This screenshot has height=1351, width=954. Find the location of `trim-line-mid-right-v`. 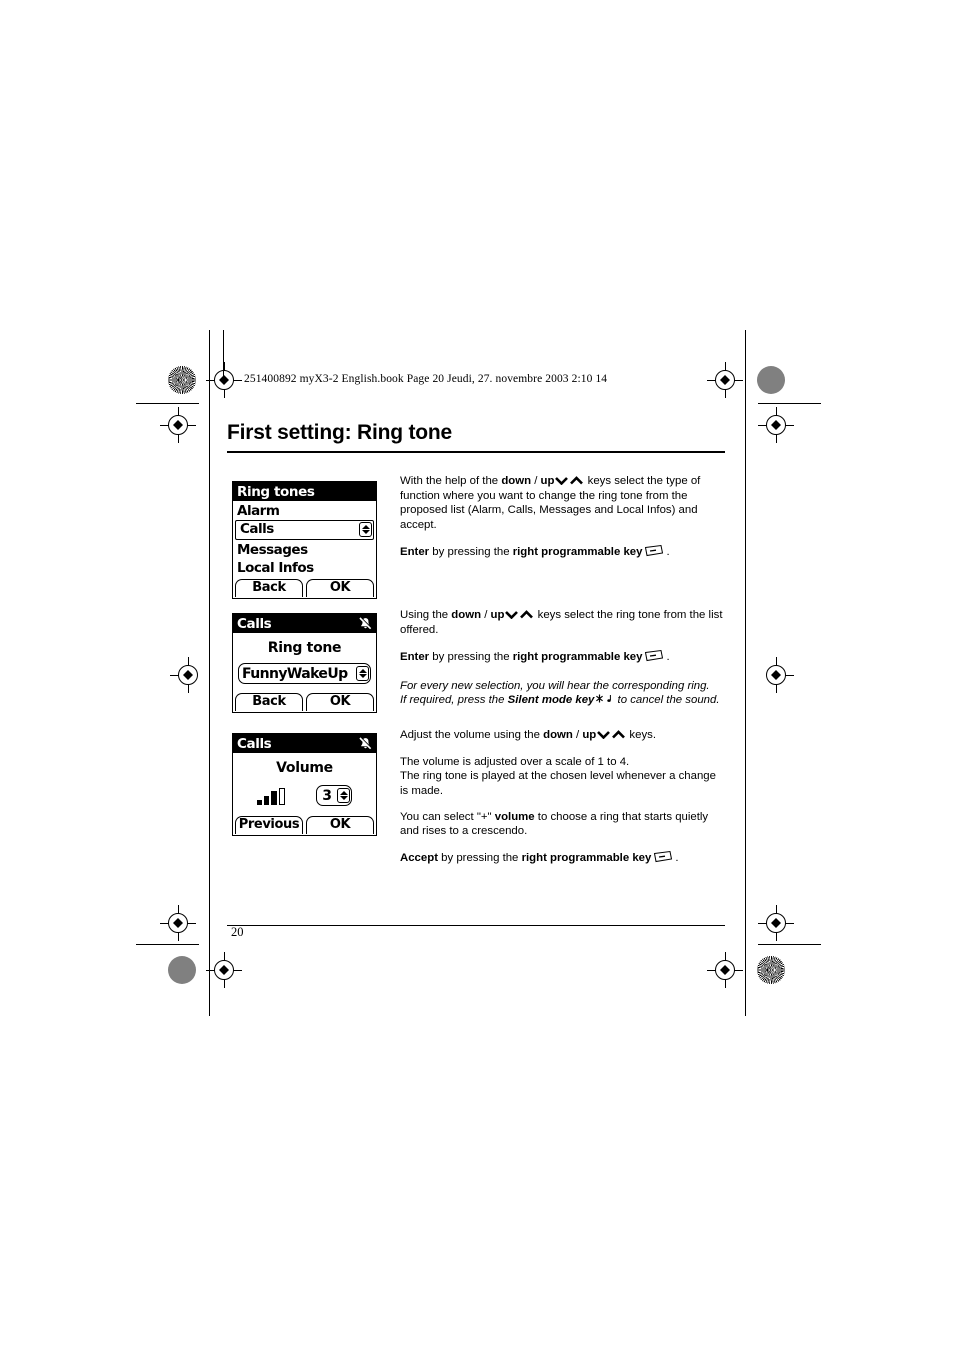

trim-line-mid-right-v is located at coordinates (746, 673).